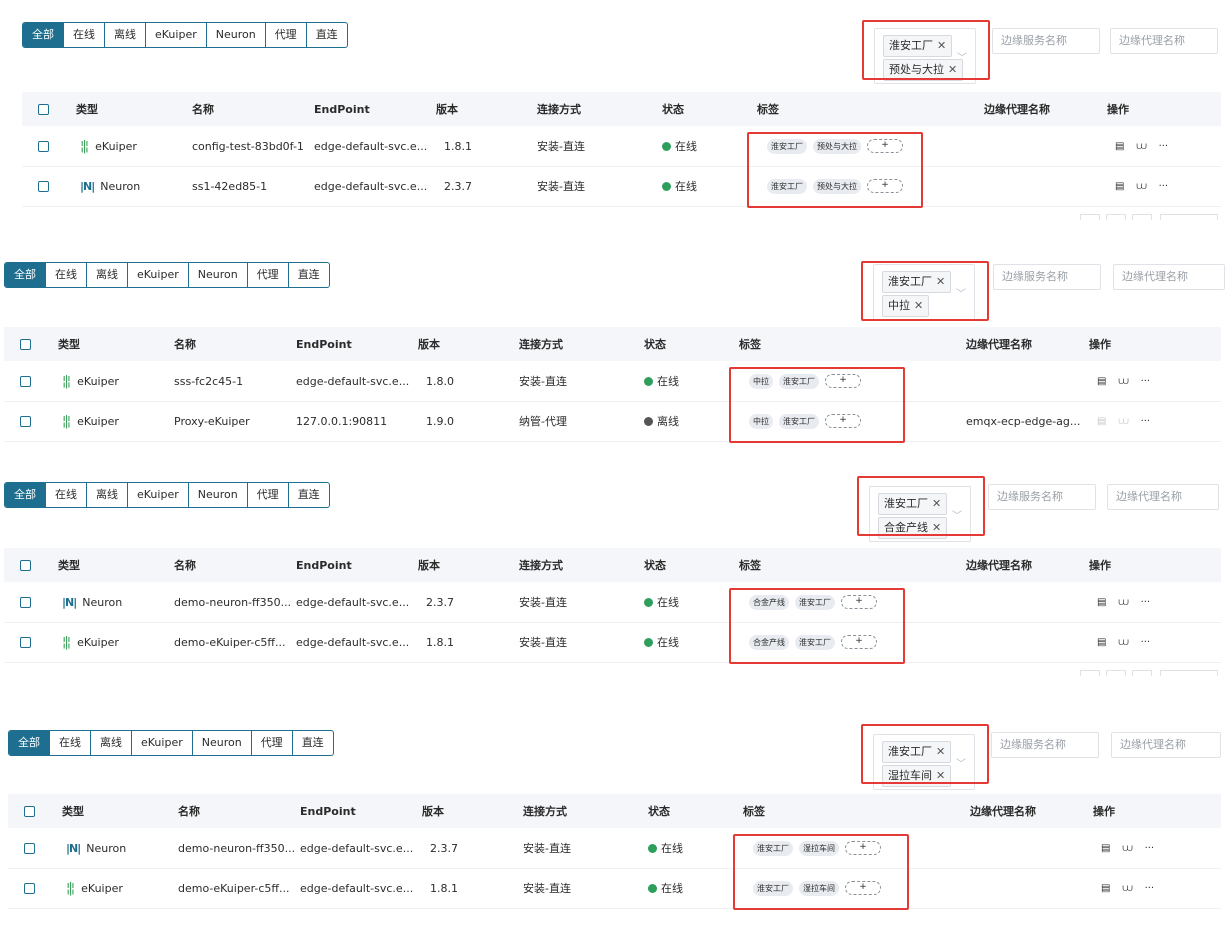 Image resolution: width=1231 pixels, height=933 pixels. What do you see at coordinates (1129, 602) in the screenshot?
I see `actions-cell: ▤ ⩊ ···` at bounding box center [1129, 602].